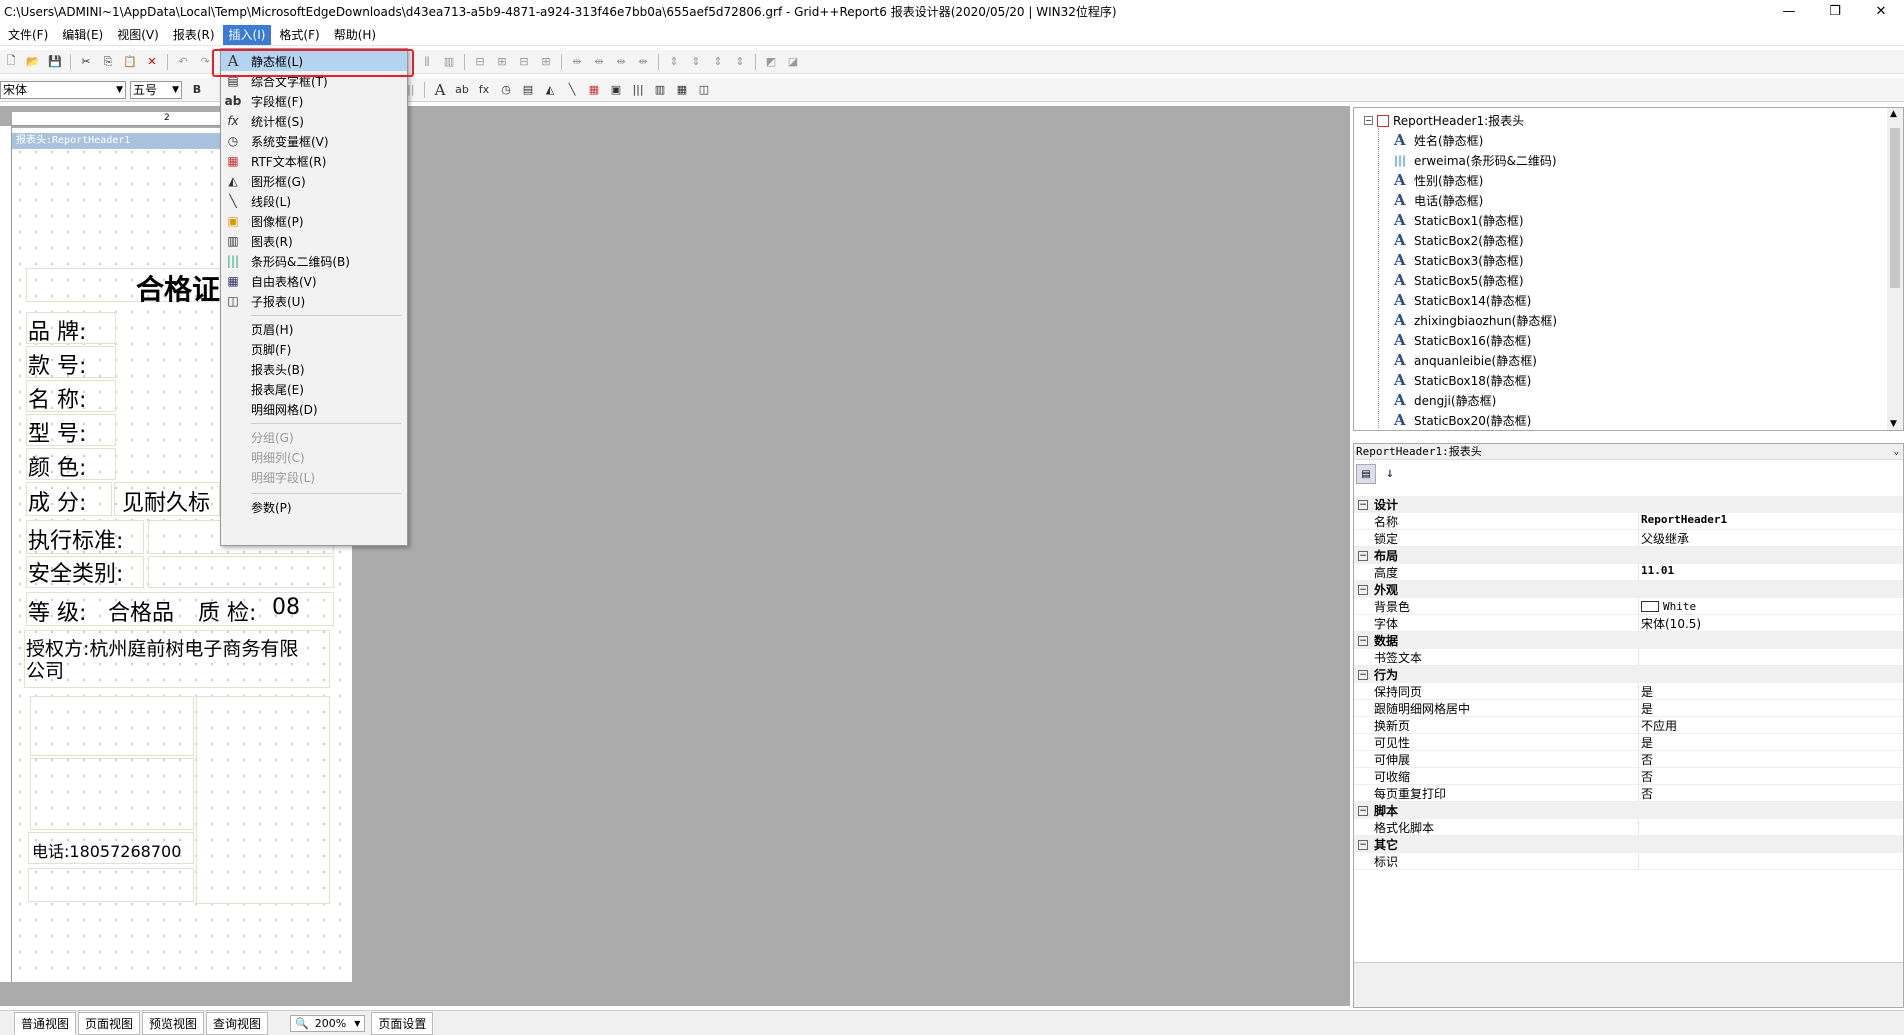 The width and height of the screenshot is (1904, 1035). Describe the element at coordinates (55, 62) in the screenshot. I see `save-icon: 💾` at that location.